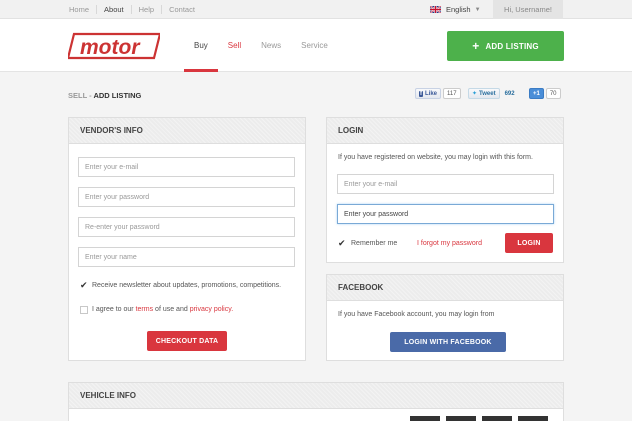  I want to click on privacy-policy-link: privacy policy., so click(211, 309).